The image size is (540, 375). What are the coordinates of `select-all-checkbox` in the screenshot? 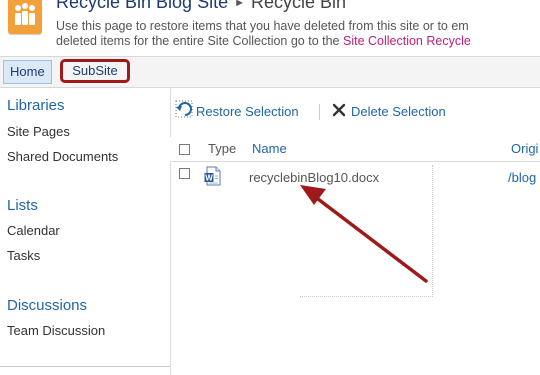 It's located at (184, 149).